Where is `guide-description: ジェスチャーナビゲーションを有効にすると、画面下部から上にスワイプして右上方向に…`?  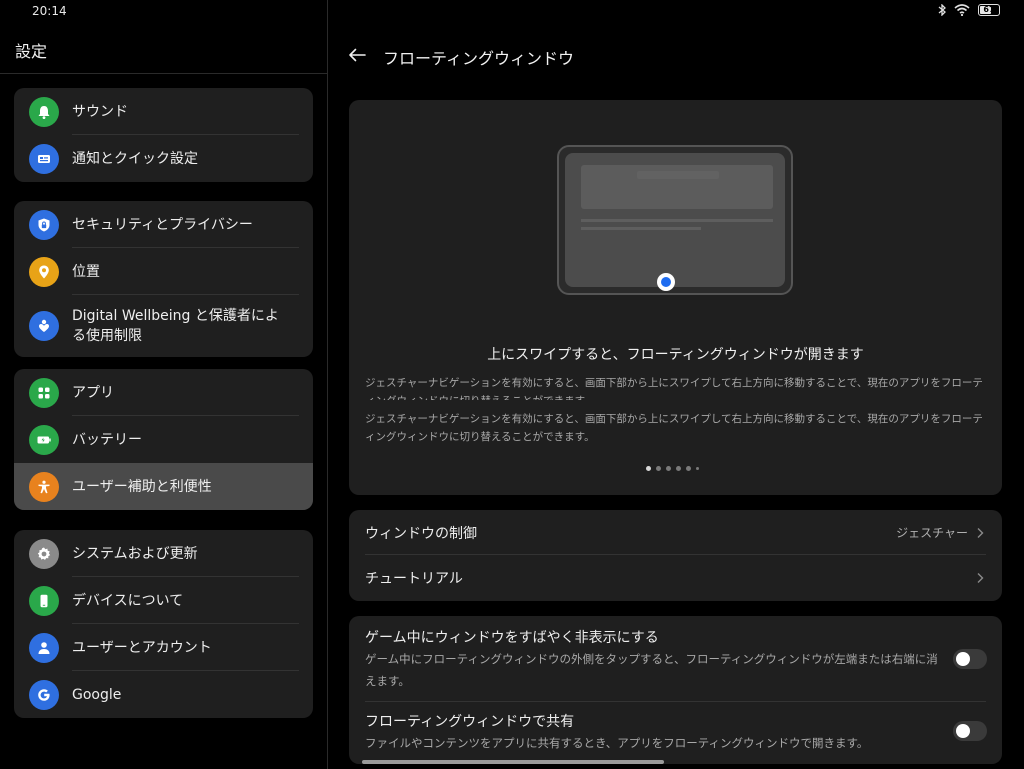 guide-description: ジェスチャーナビゲーションを有効にすると、画面下部から上にスワイプして右上方向に… is located at coordinates (674, 428).